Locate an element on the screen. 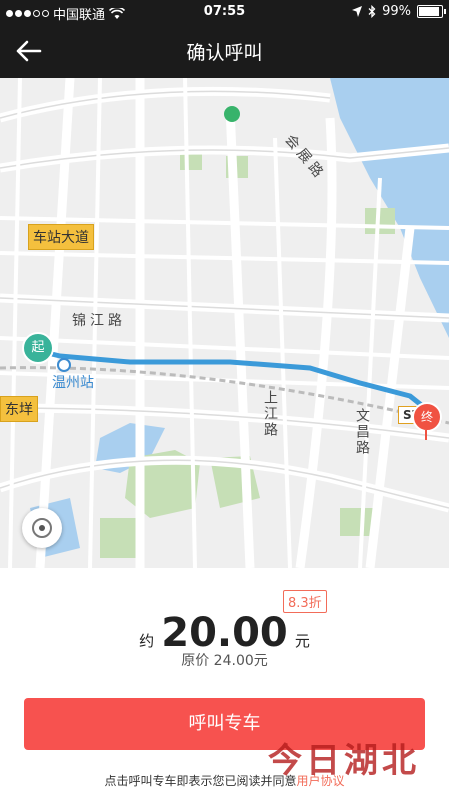 This screenshot has width=449, height=800. train-station-icon is located at coordinates (64, 365).